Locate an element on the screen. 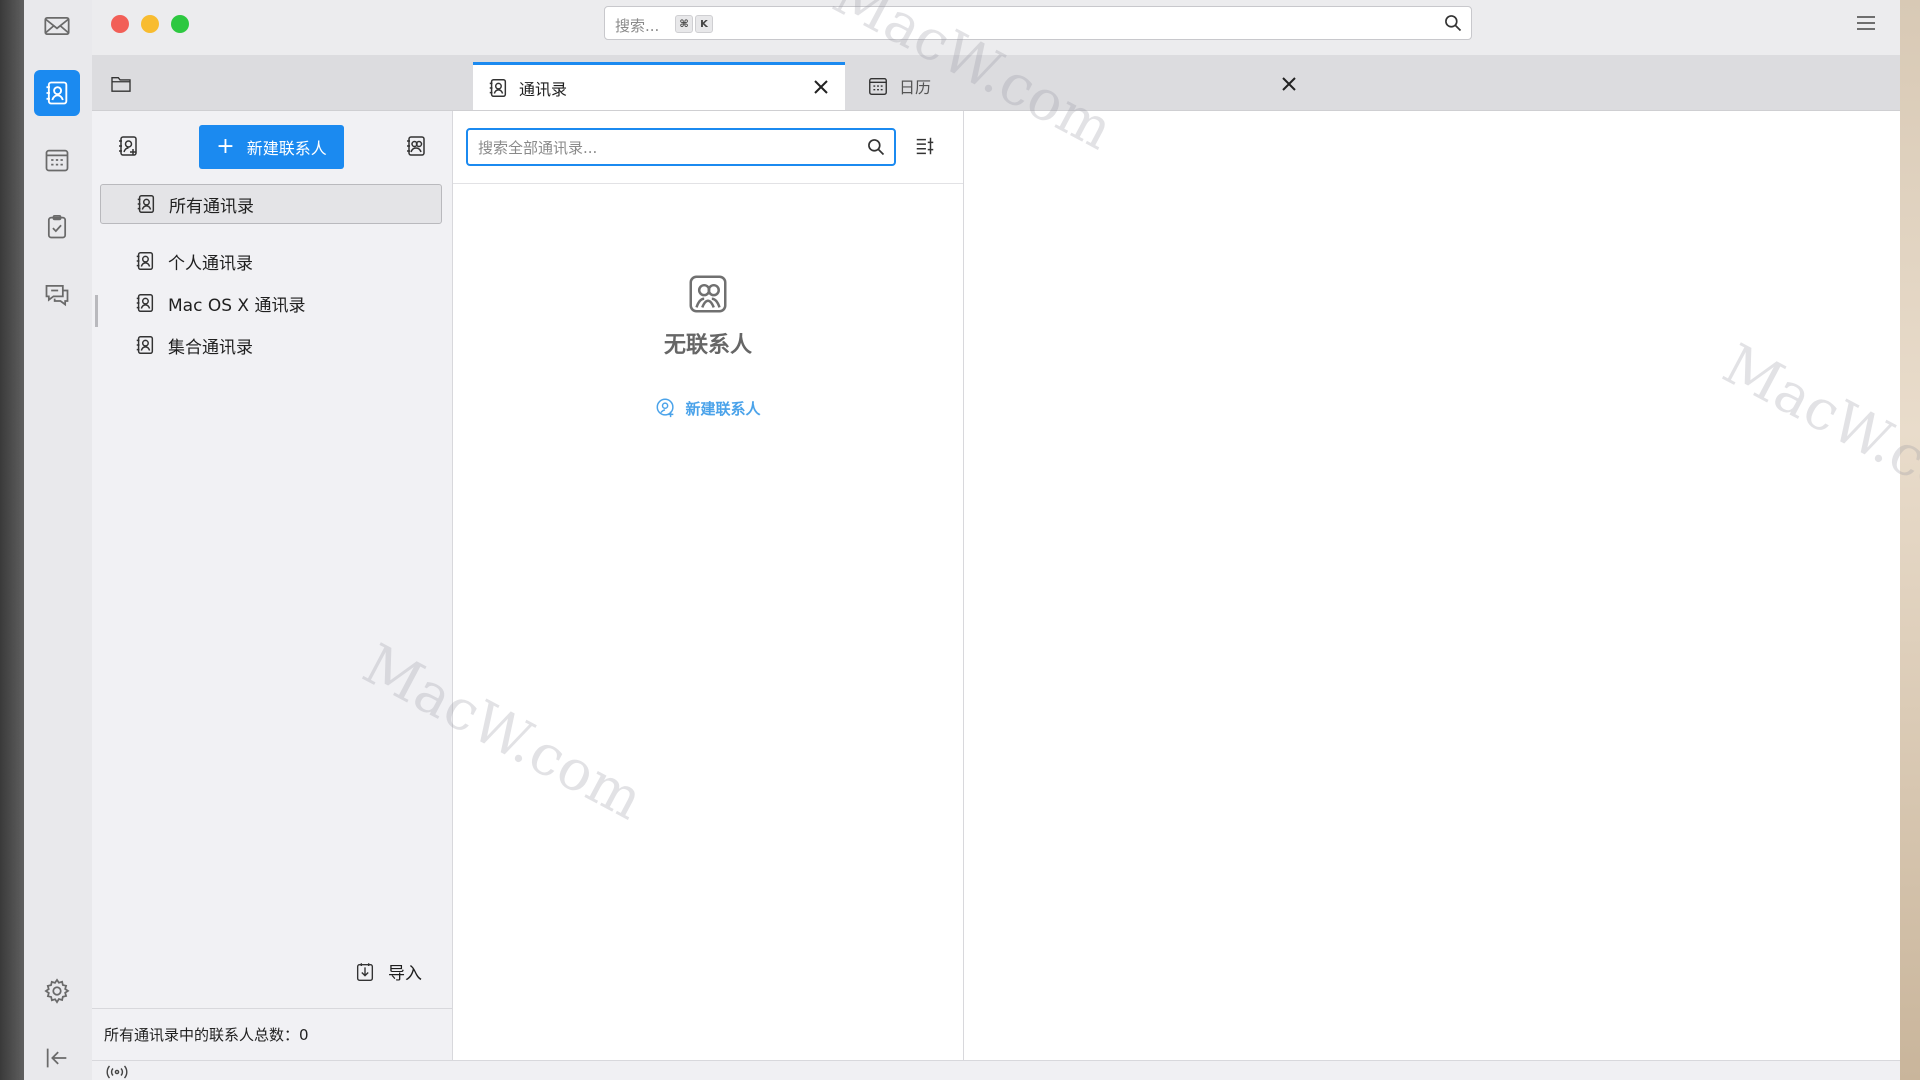 This screenshot has height=1080, width=1920. settings-button is located at coordinates (57, 991).